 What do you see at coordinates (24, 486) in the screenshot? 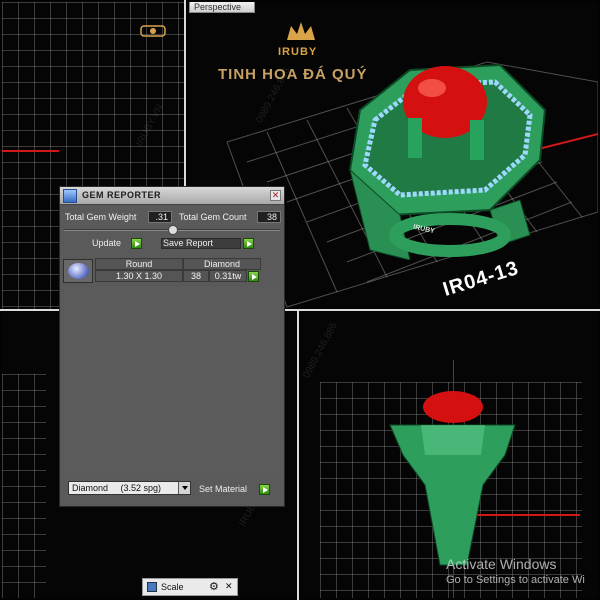
I see `bottom-left-grid` at bounding box center [24, 486].